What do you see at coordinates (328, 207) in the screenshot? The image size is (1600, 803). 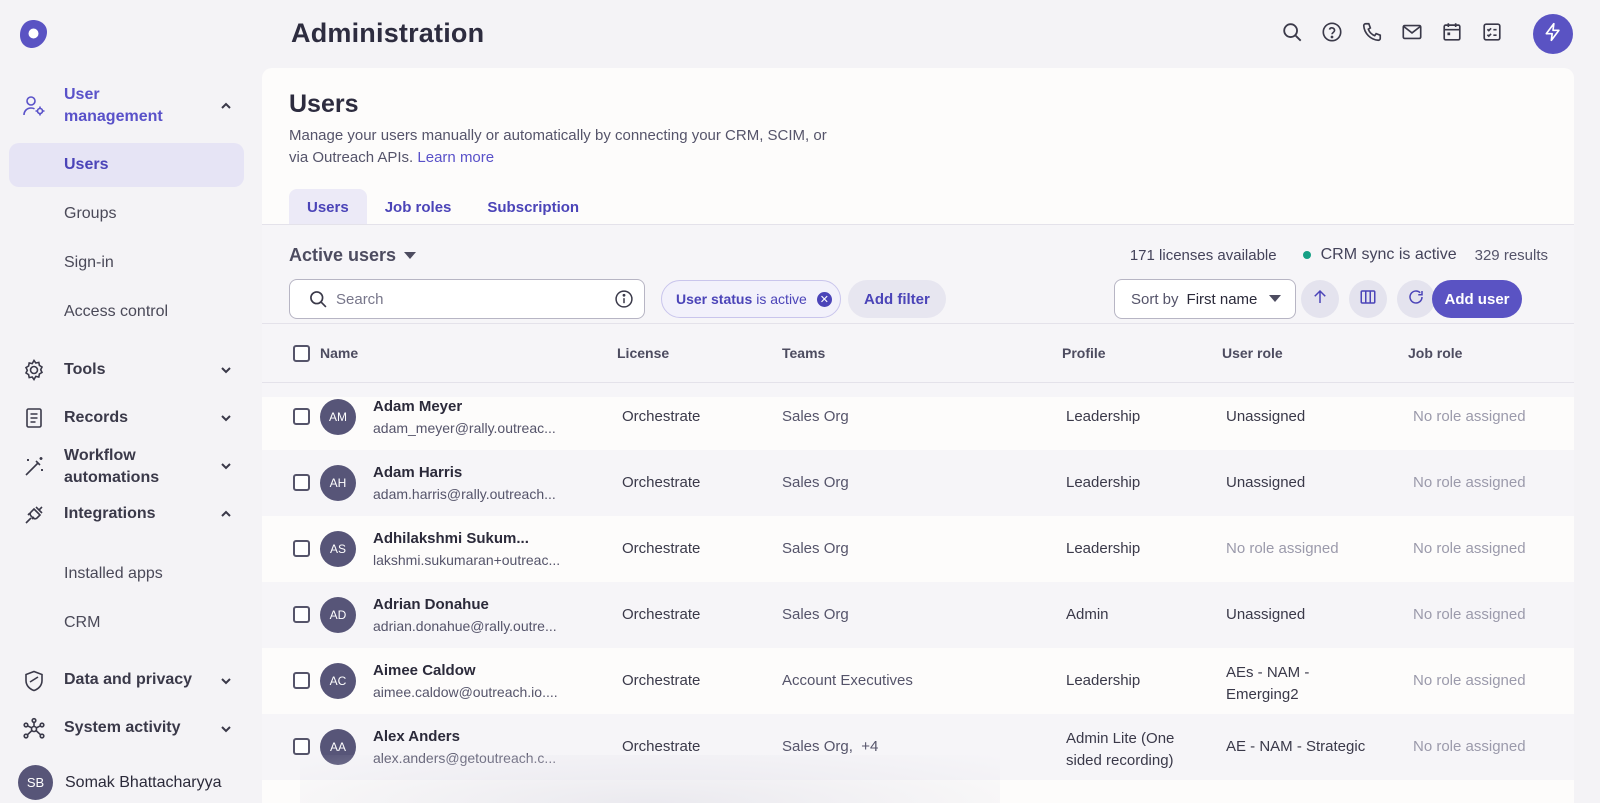 I see `tab-users: Users` at bounding box center [328, 207].